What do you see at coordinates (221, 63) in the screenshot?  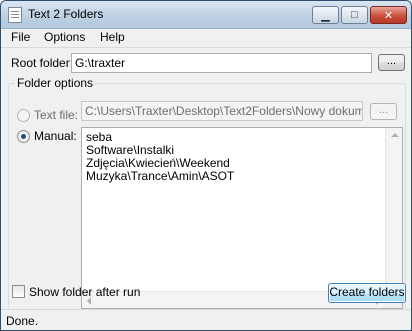 I see `root-folder-input: G:\traxter` at bounding box center [221, 63].